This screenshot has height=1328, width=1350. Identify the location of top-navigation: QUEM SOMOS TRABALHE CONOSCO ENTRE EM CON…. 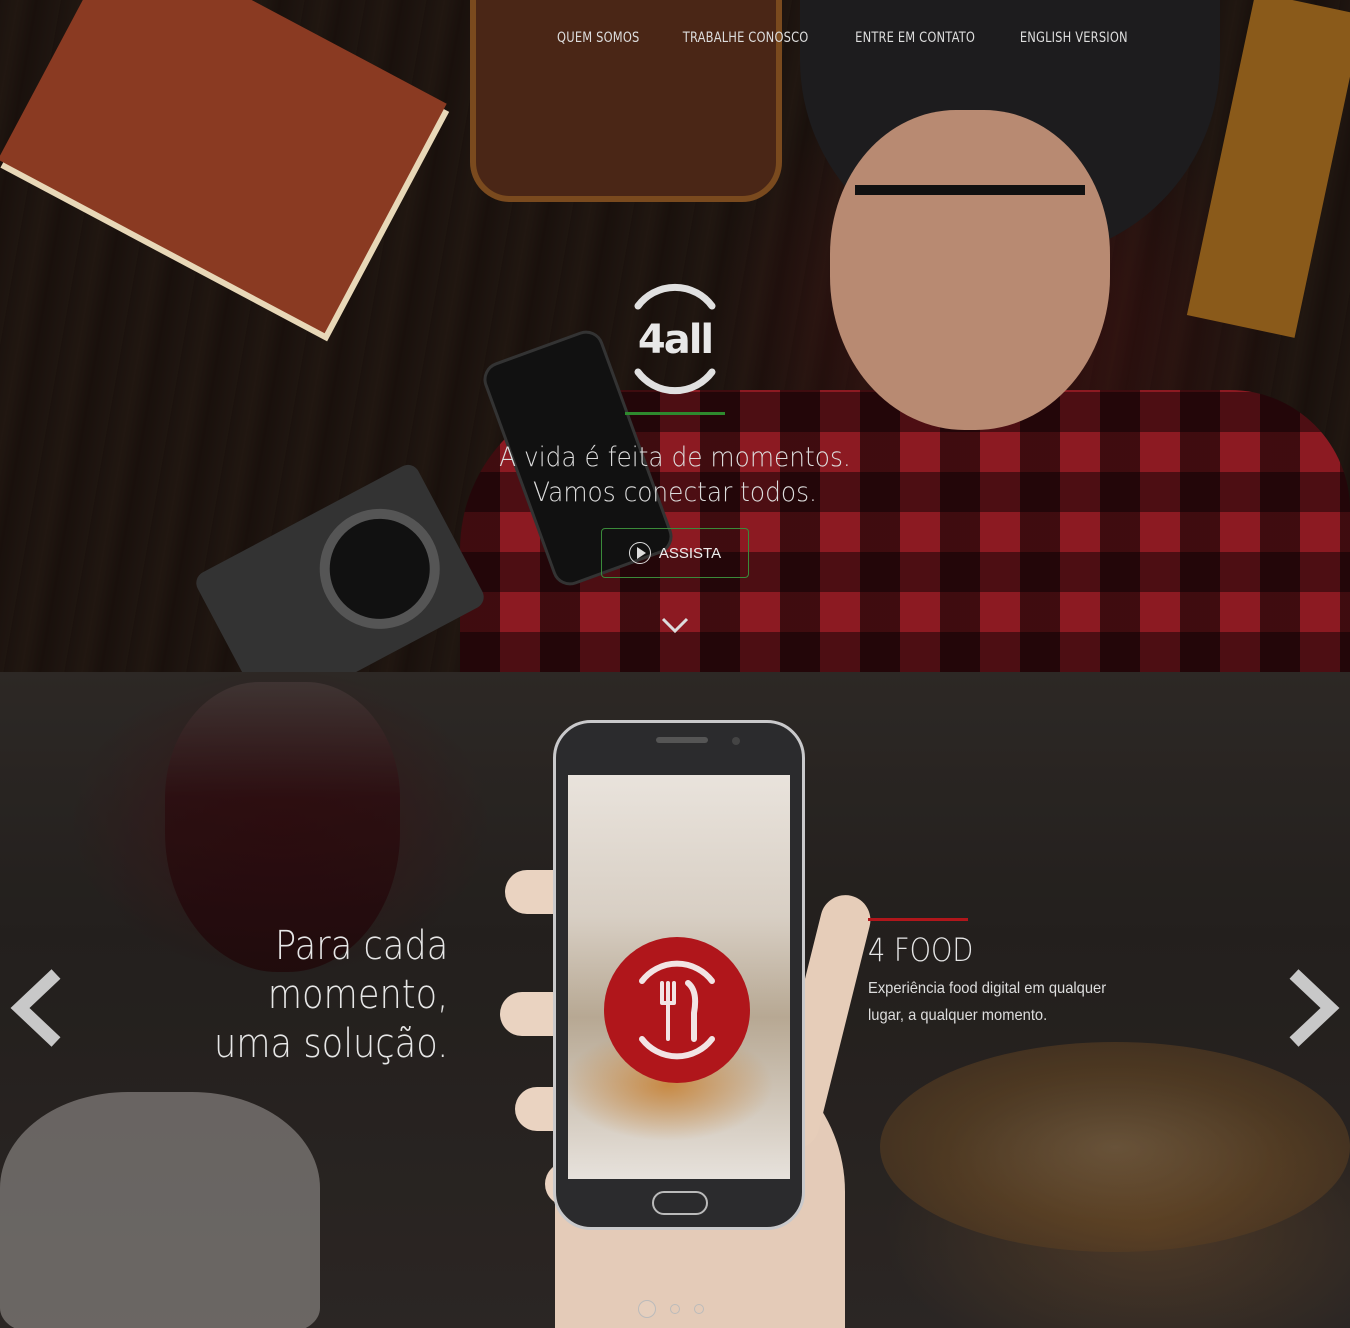
(844, 38).